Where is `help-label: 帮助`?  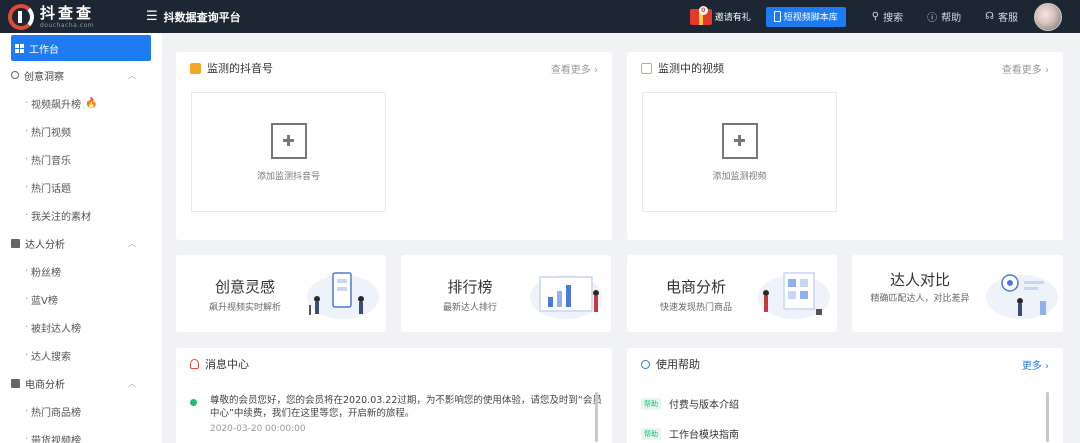 help-label: 帮助 is located at coordinates (951, 18).